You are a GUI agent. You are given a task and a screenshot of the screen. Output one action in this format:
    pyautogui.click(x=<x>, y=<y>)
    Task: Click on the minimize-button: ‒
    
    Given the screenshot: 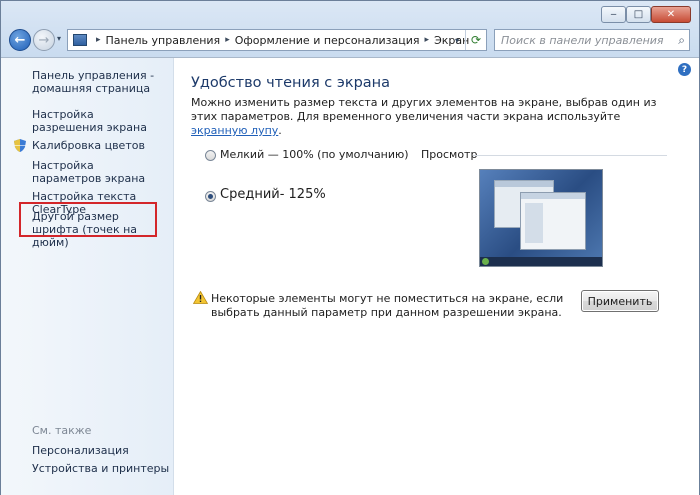 What is the action you would take?
    pyautogui.click(x=613, y=14)
    